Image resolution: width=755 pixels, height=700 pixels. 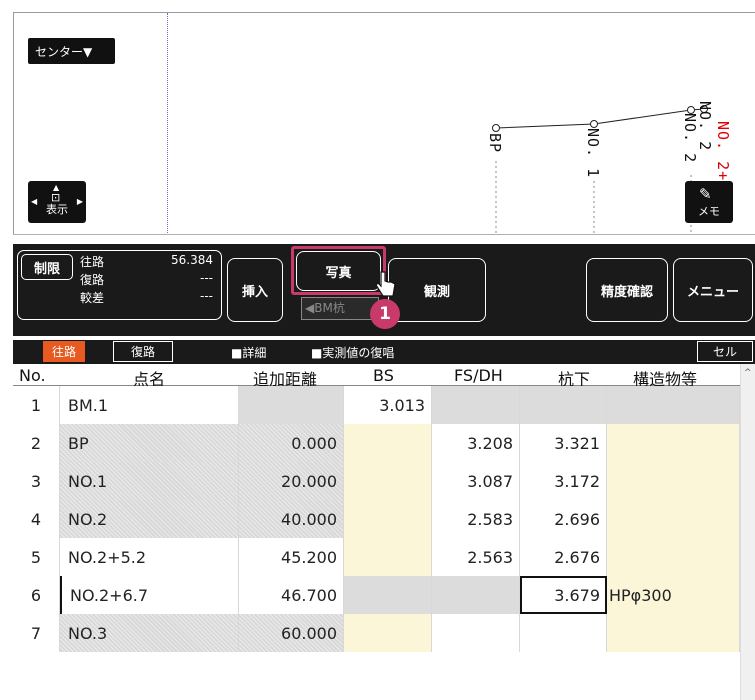 What do you see at coordinates (291, 557) in the screenshot?
I see `cell-distance: 45.200` at bounding box center [291, 557].